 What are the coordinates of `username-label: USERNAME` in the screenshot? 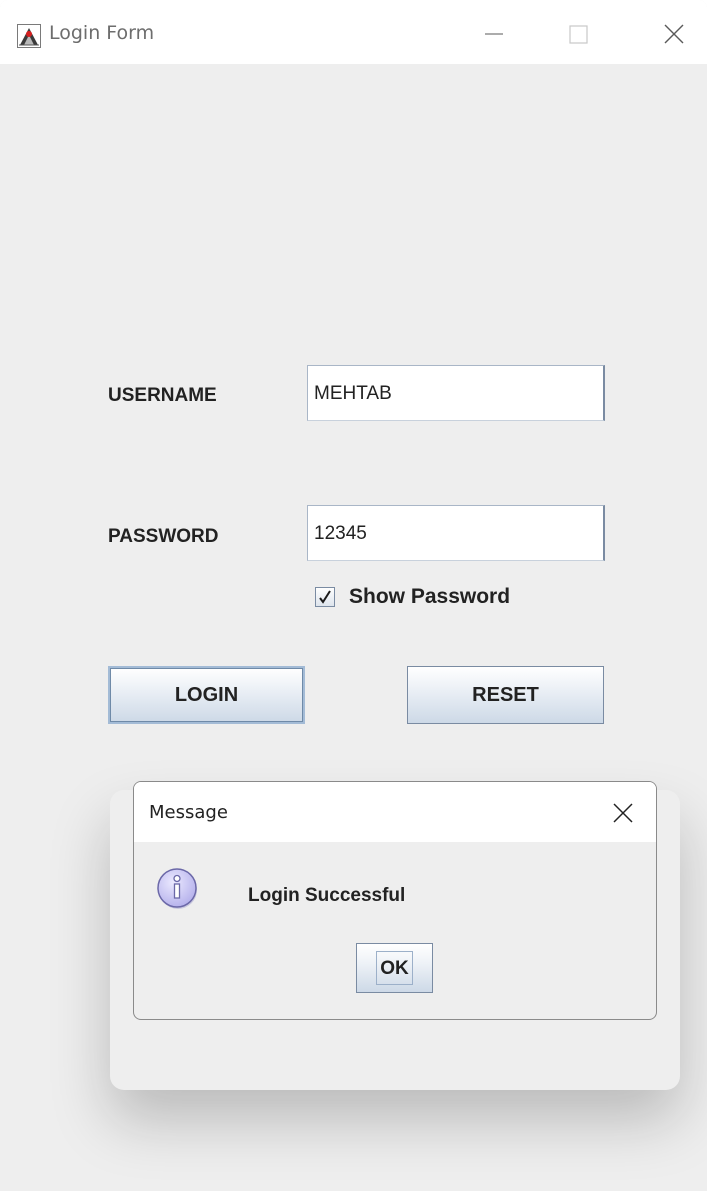 It's located at (162, 395).